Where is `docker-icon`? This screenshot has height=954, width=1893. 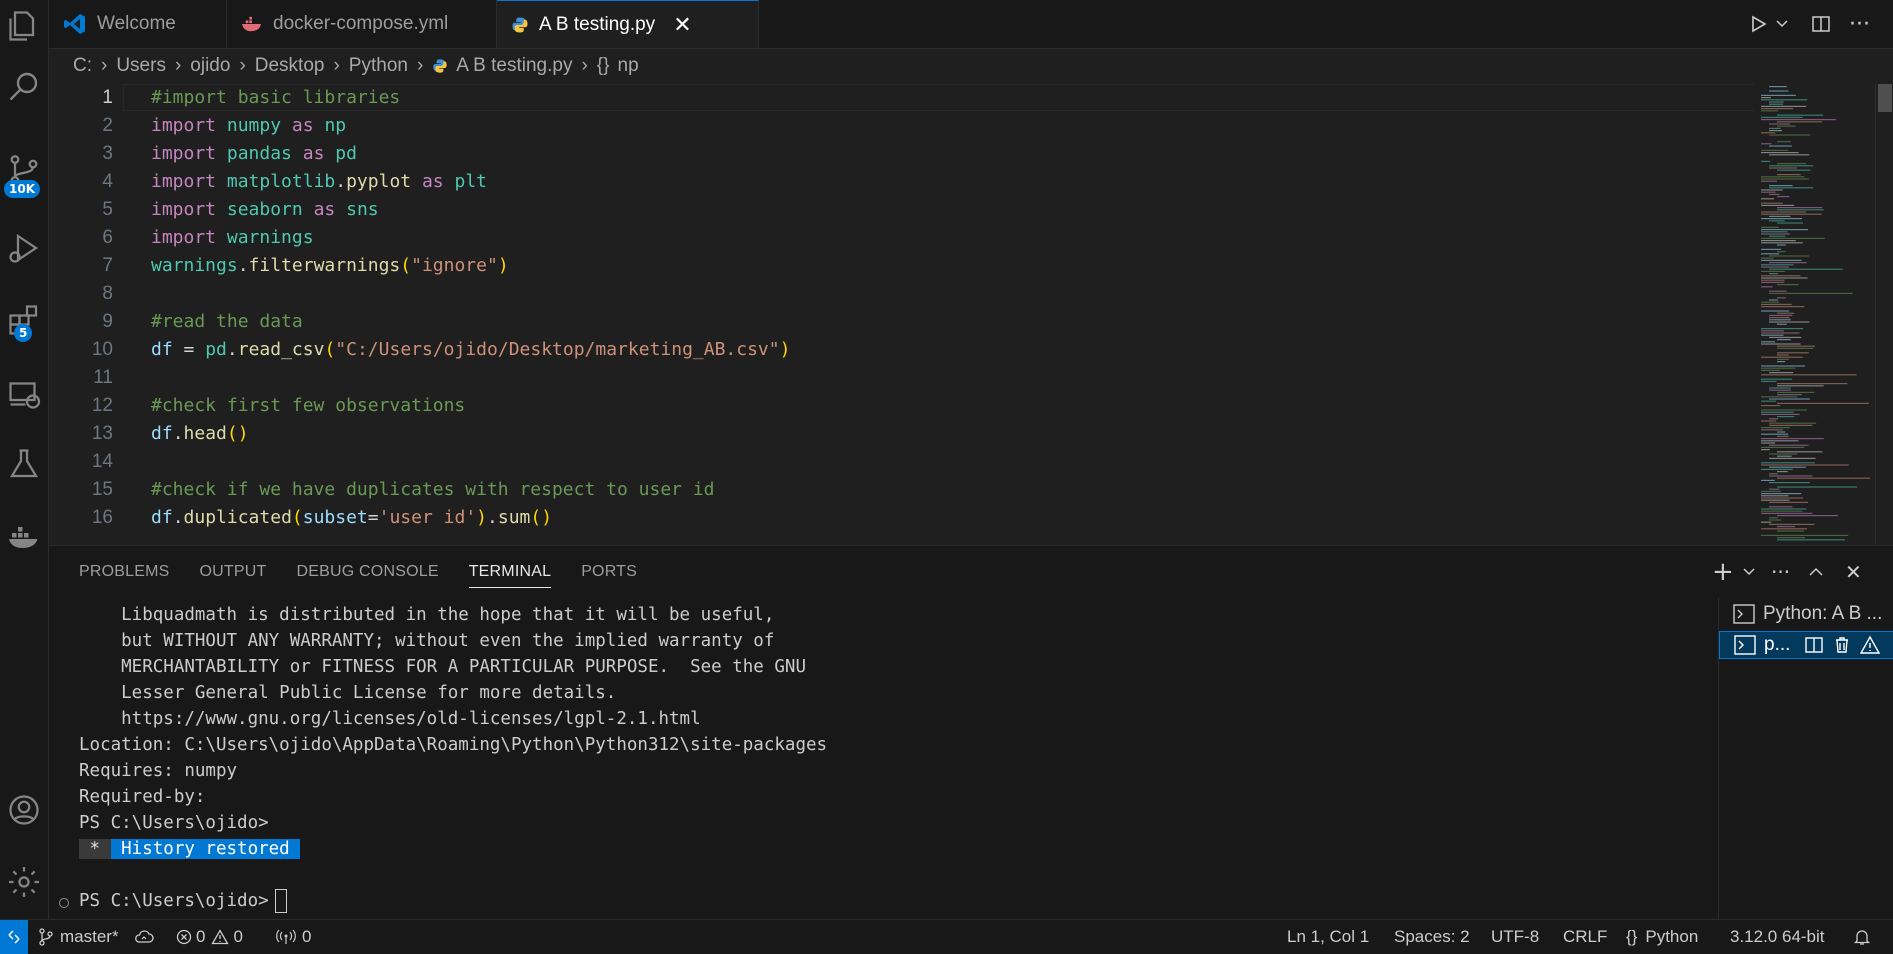
docker-icon is located at coordinates (24, 536).